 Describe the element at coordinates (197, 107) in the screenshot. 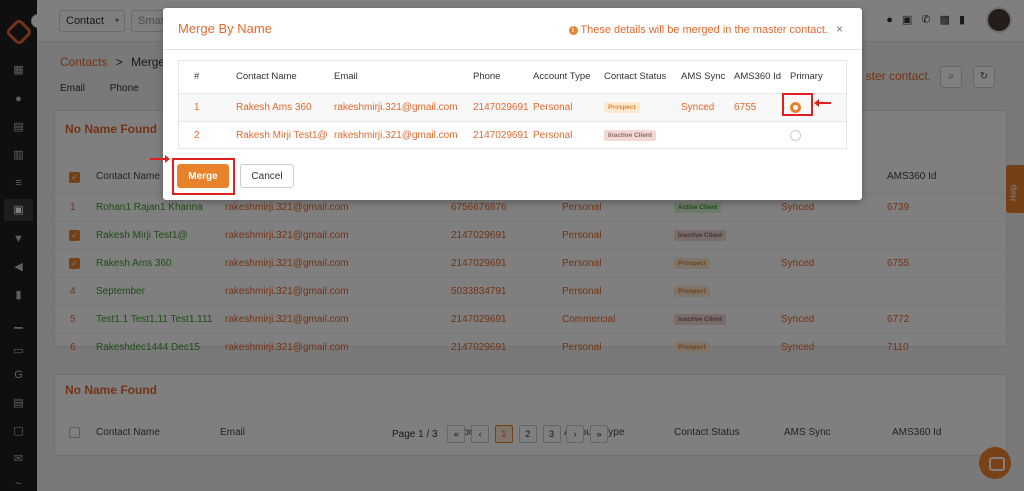

I see `row-num: 1` at that location.